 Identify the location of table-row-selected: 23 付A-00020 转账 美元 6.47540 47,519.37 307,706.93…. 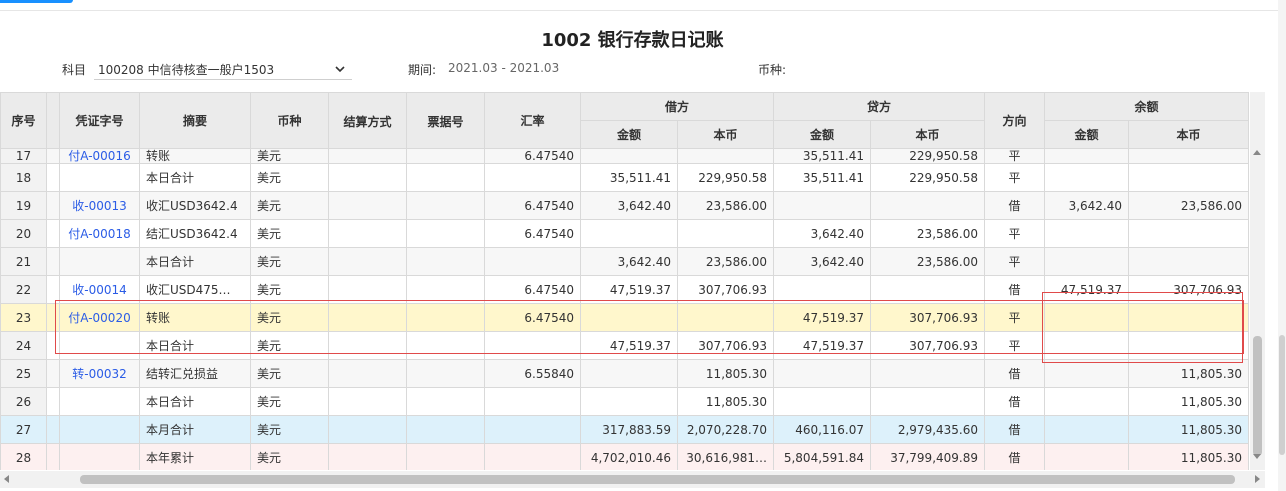
(624, 317).